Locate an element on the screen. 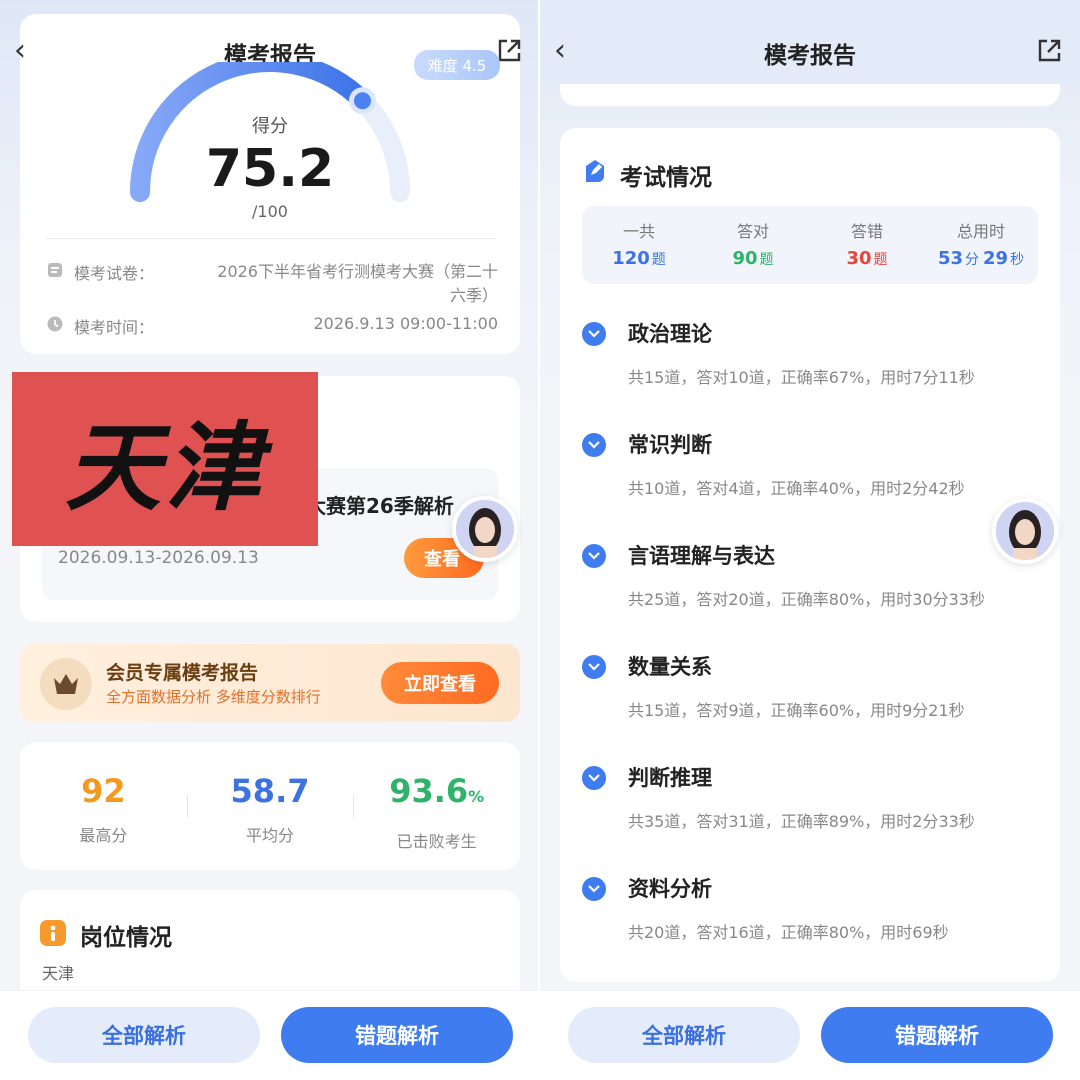 The width and height of the screenshot is (1080, 1080). paper-label: 模考试卷： is located at coordinates (114, 273).